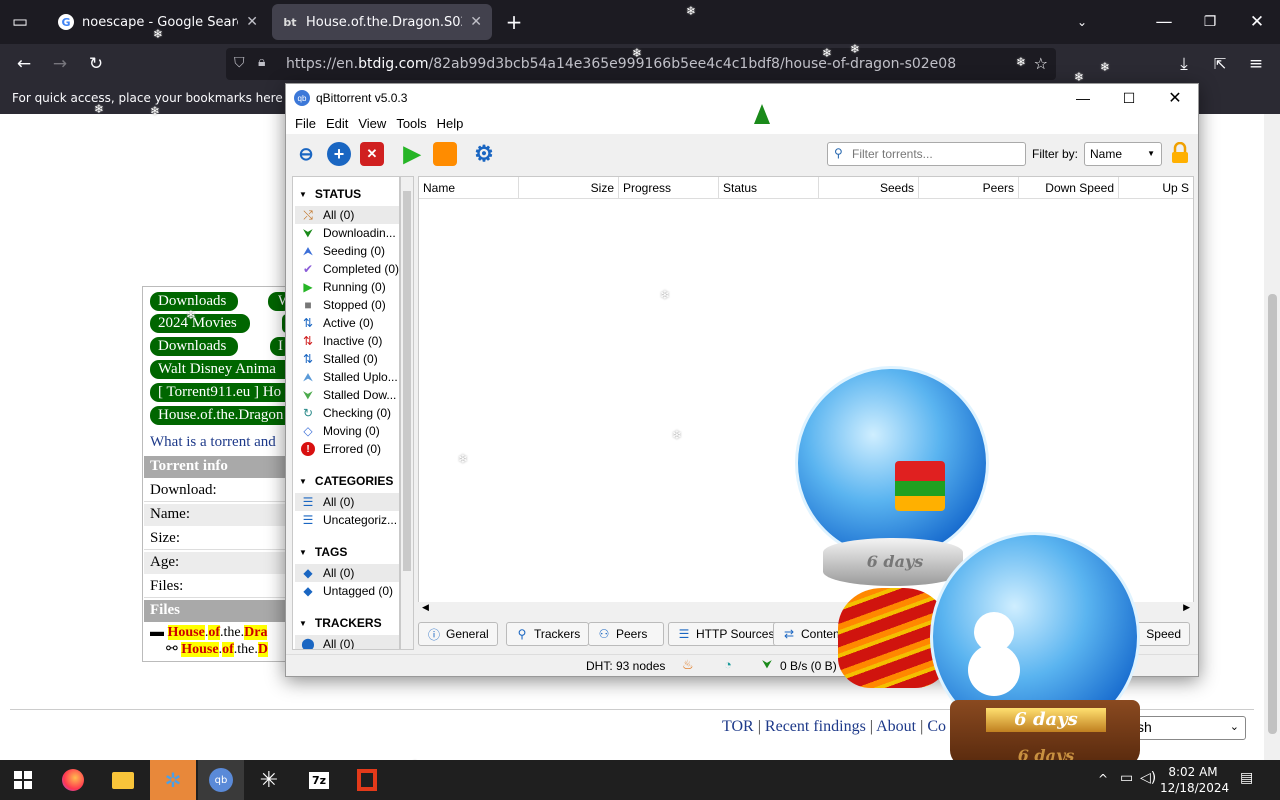 Image resolution: width=1280 pixels, height=800 pixels. Describe the element at coordinates (347, 642) in the screenshot. I see `tracker-item-all: ⬤ All (0)` at that location.